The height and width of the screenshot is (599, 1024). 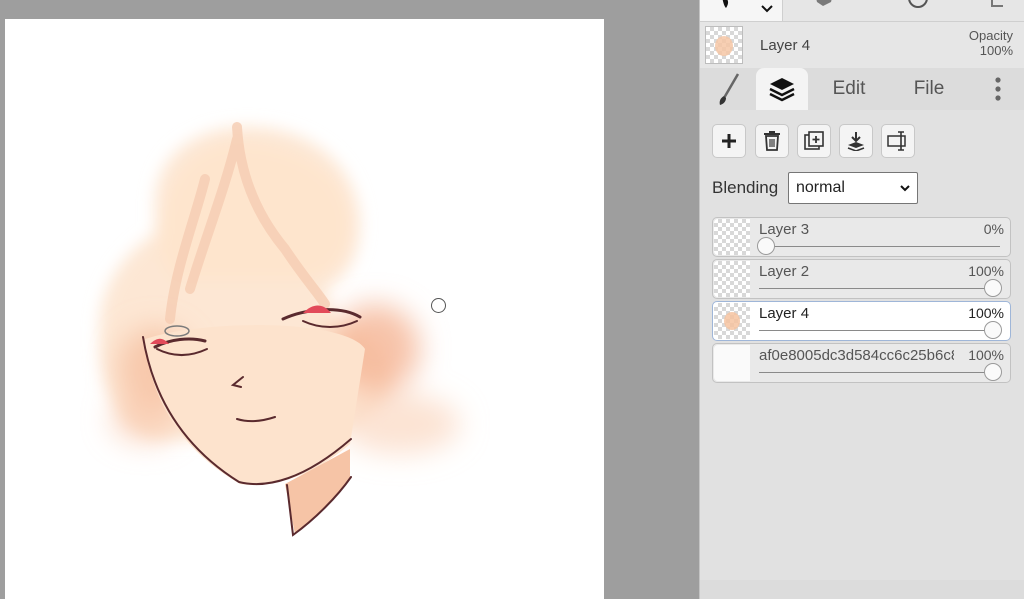 I want to click on layer-row: af0e8005dc3d584cc6c25b6c8 100%, so click(x=861, y=363).